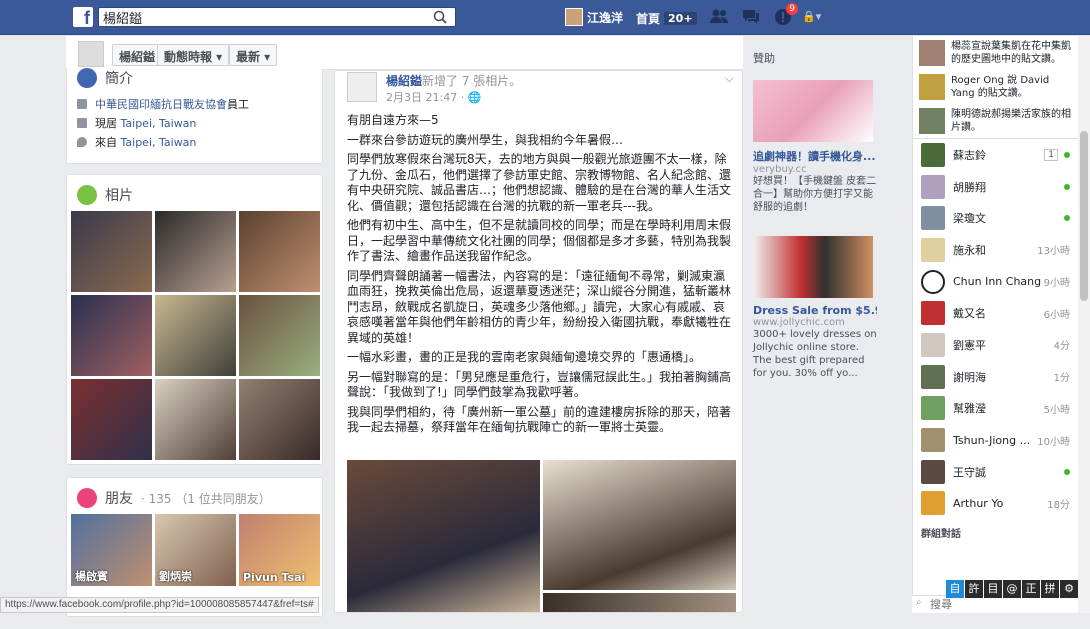 The height and width of the screenshot is (629, 1090). What do you see at coordinates (195, 550) in the screenshot?
I see `friend-thumb: 劉炳崇` at bounding box center [195, 550].